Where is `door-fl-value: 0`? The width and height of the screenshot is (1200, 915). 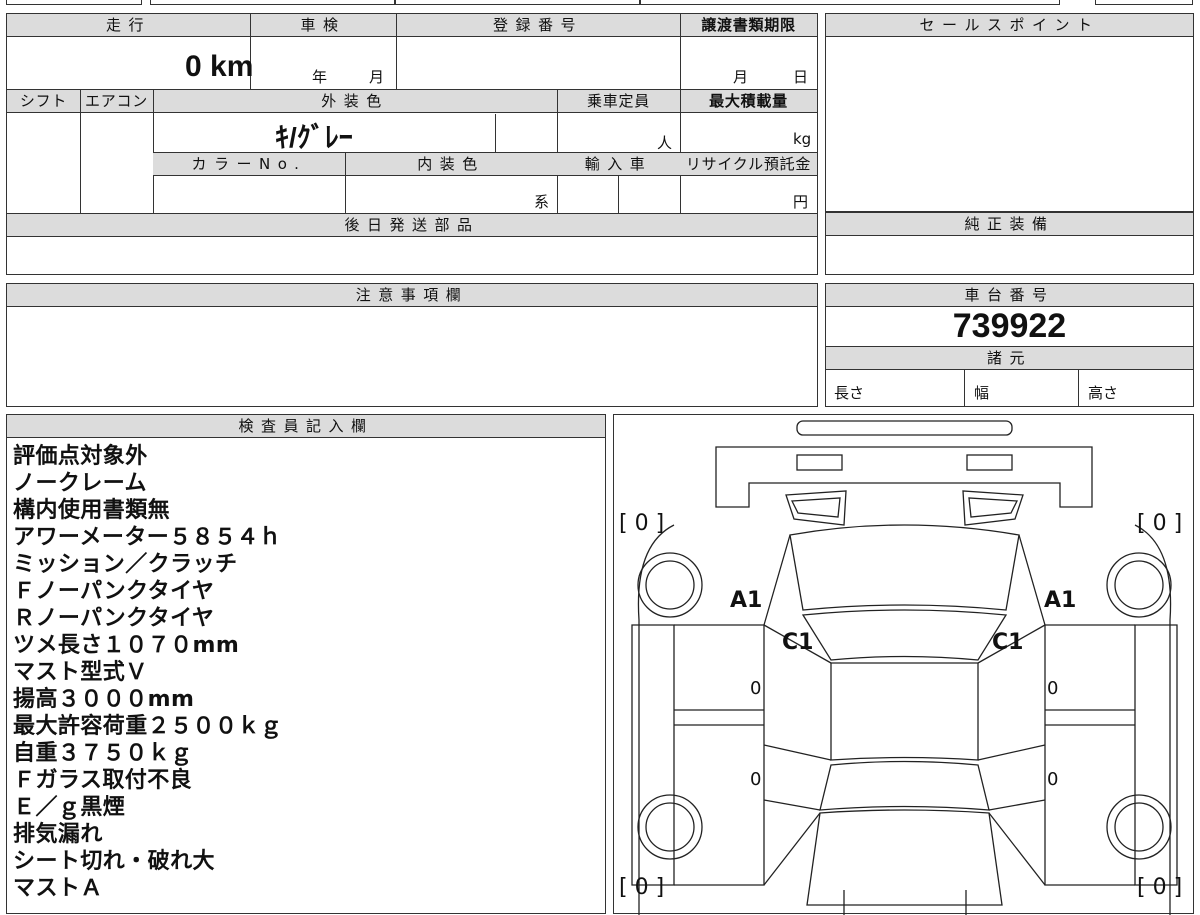
door-fl-value: 0 is located at coordinates (756, 688).